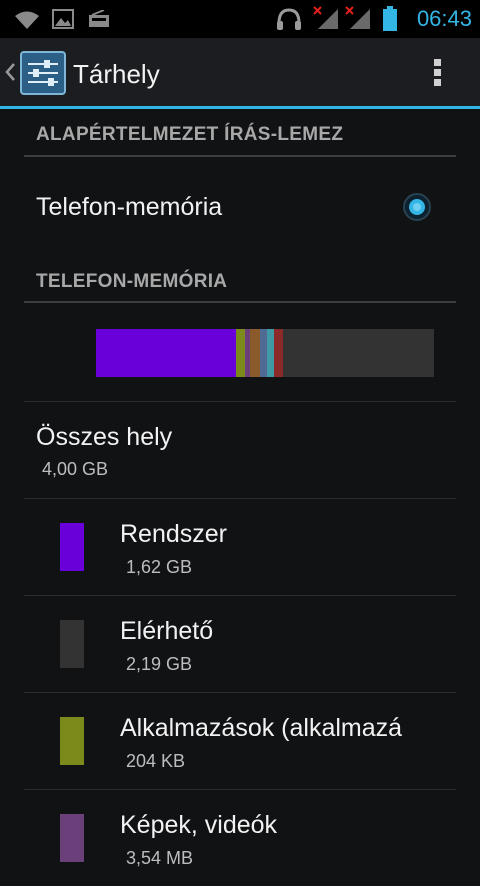 This screenshot has width=480, height=886. Describe the element at coordinates (190, 134) in the screenshot. I see `section-header-default-write-disk: ALAPÉRTELMEZET ÍRÁS-LEMEZ` at that location.